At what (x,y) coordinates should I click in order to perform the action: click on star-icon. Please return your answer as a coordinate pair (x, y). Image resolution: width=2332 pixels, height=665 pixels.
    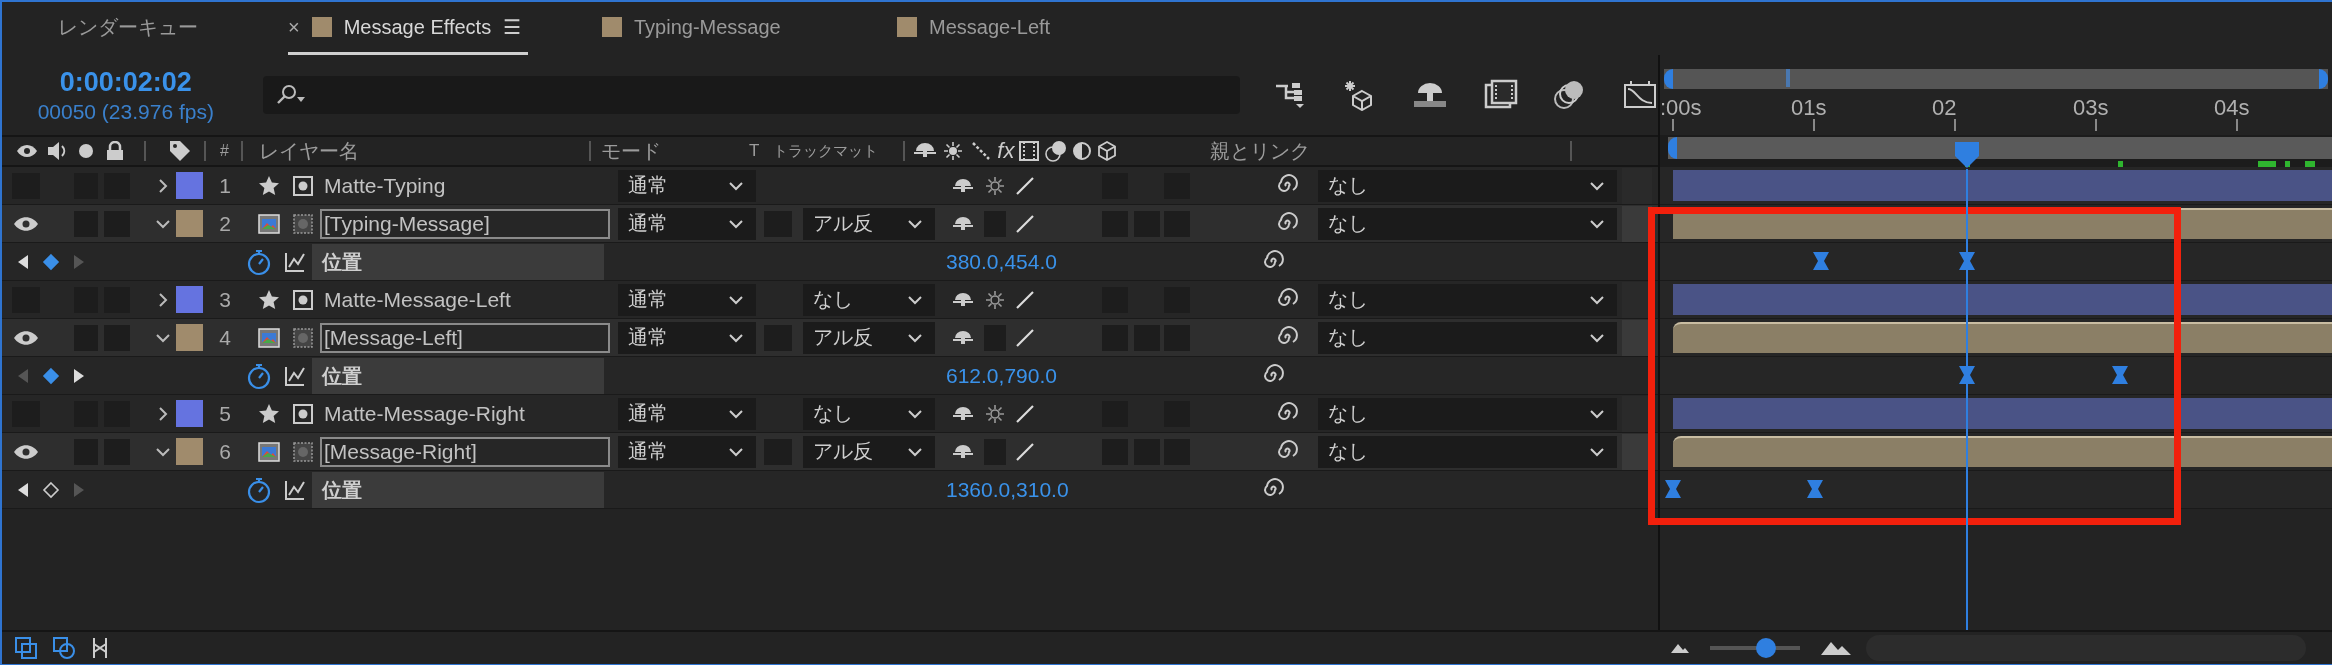
    Looking at the image, I should click on (269, 413).